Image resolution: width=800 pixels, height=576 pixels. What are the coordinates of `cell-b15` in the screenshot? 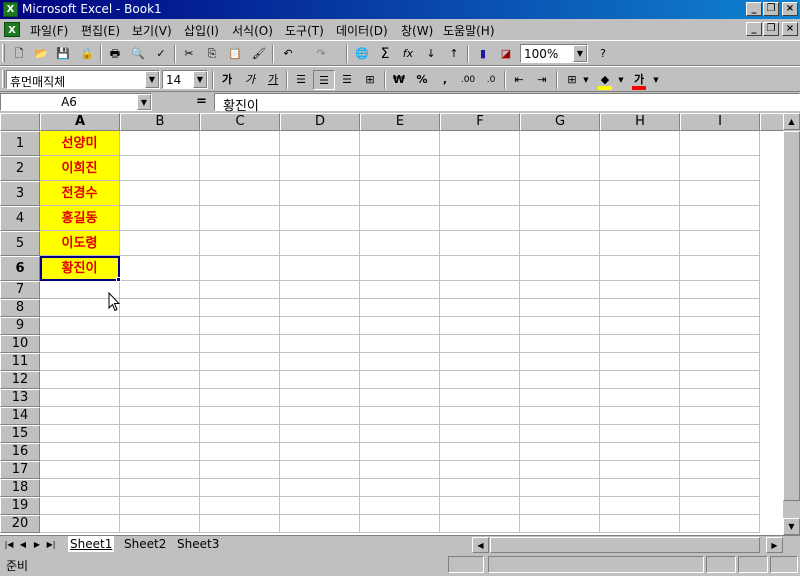 It's located at (160, 434).